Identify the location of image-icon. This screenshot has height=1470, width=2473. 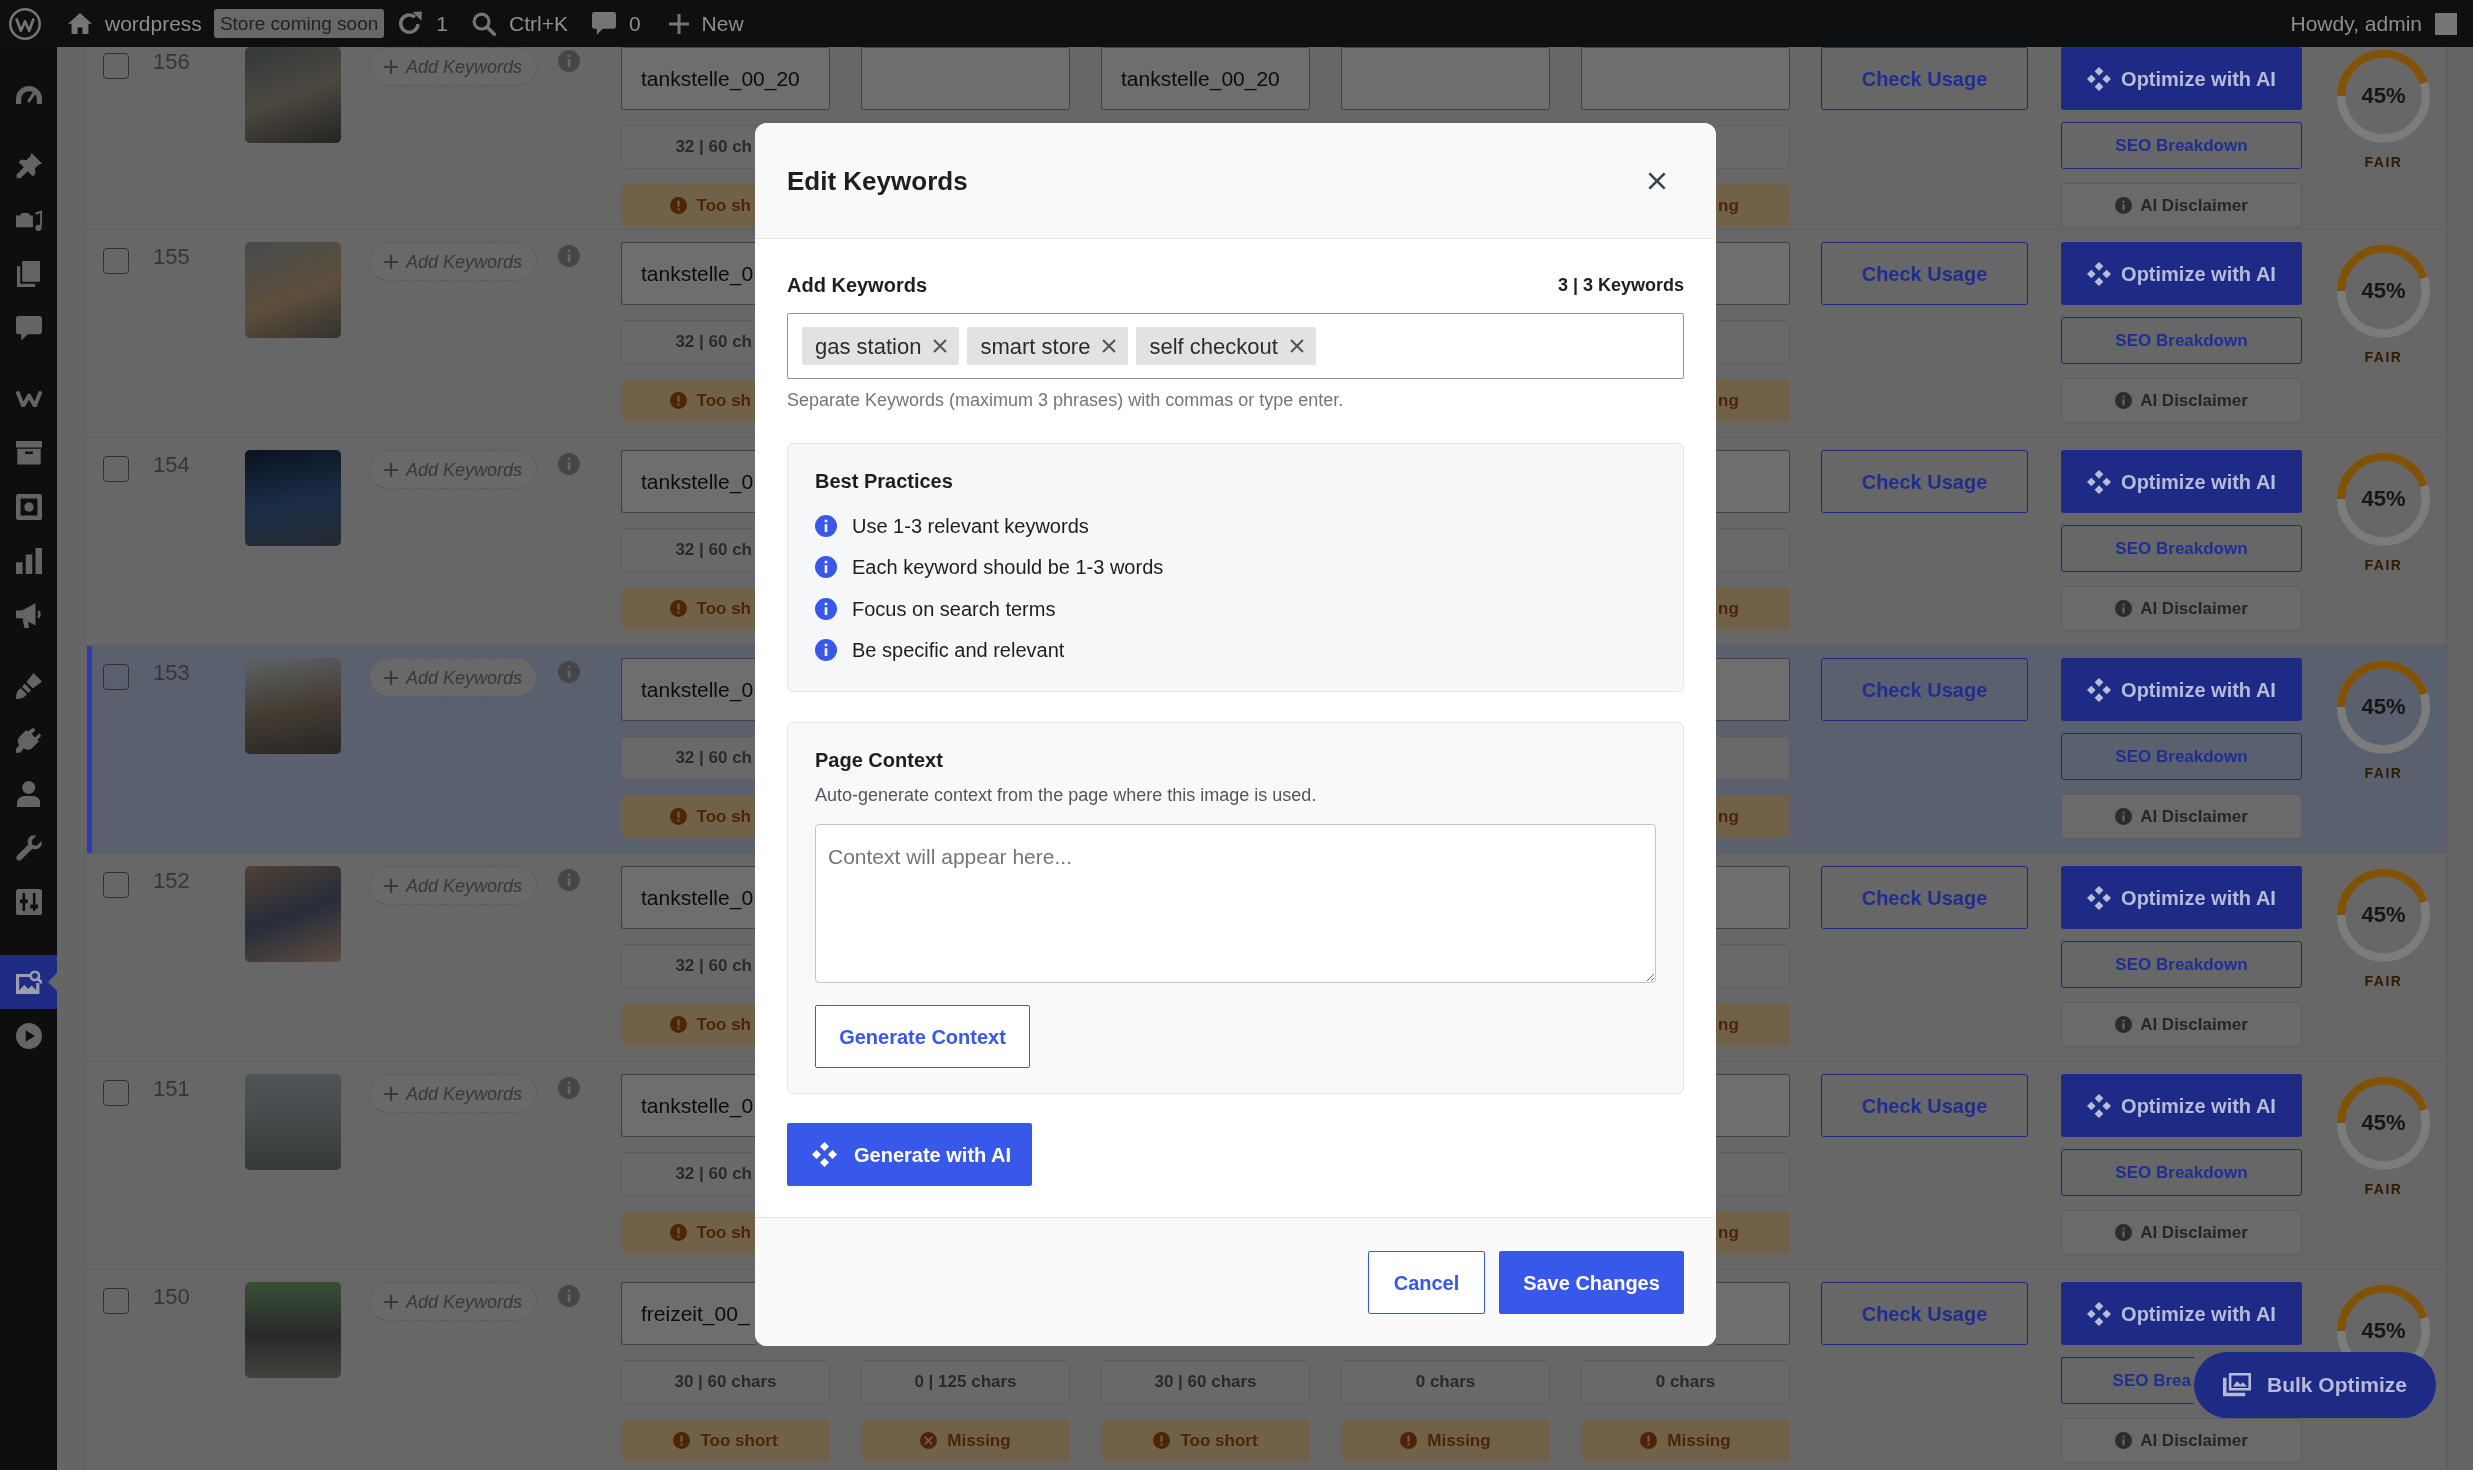
(28, 982).